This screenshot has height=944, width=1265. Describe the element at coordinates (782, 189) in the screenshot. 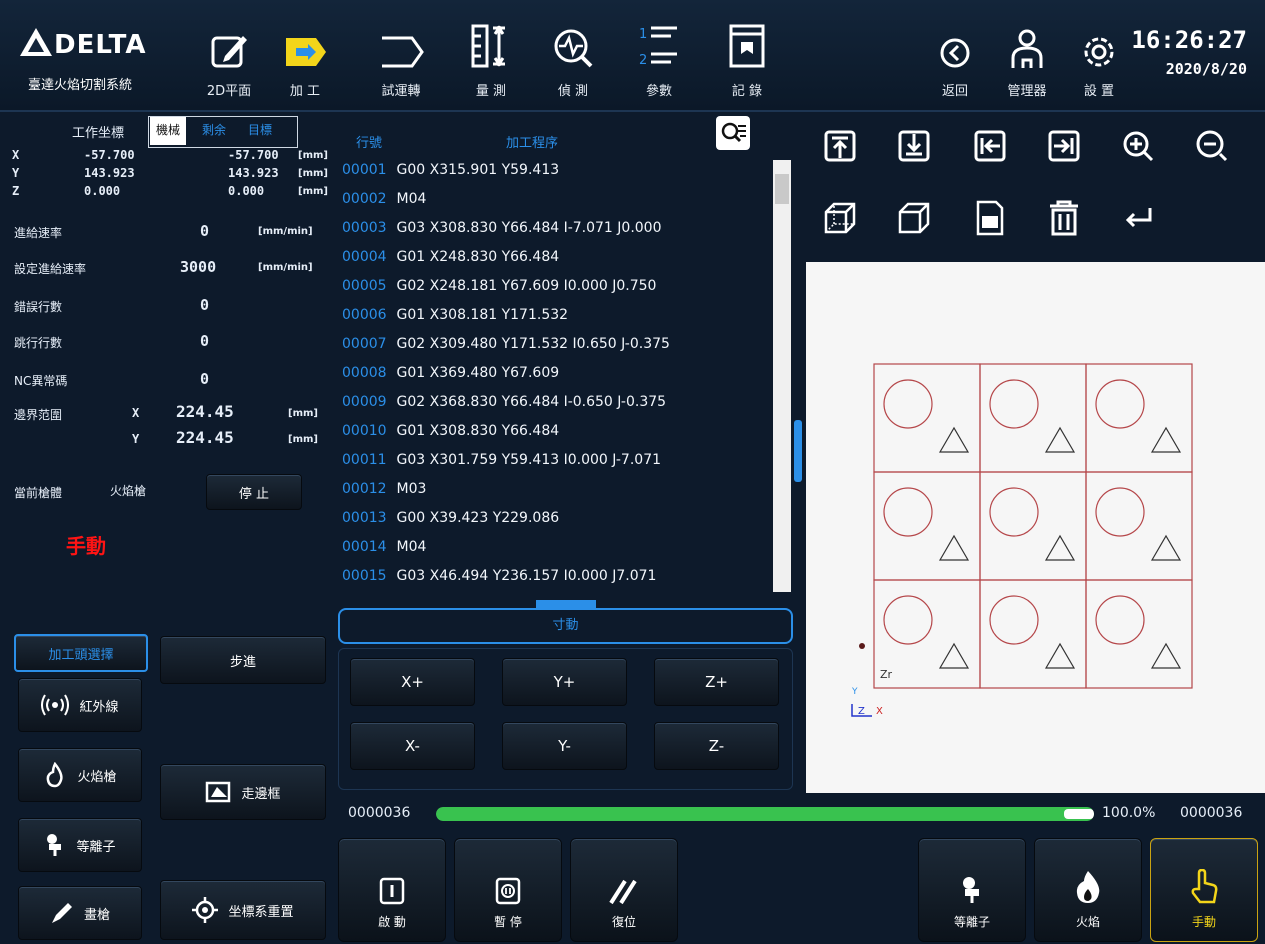

I see `scrollbar-thumb` at that location.